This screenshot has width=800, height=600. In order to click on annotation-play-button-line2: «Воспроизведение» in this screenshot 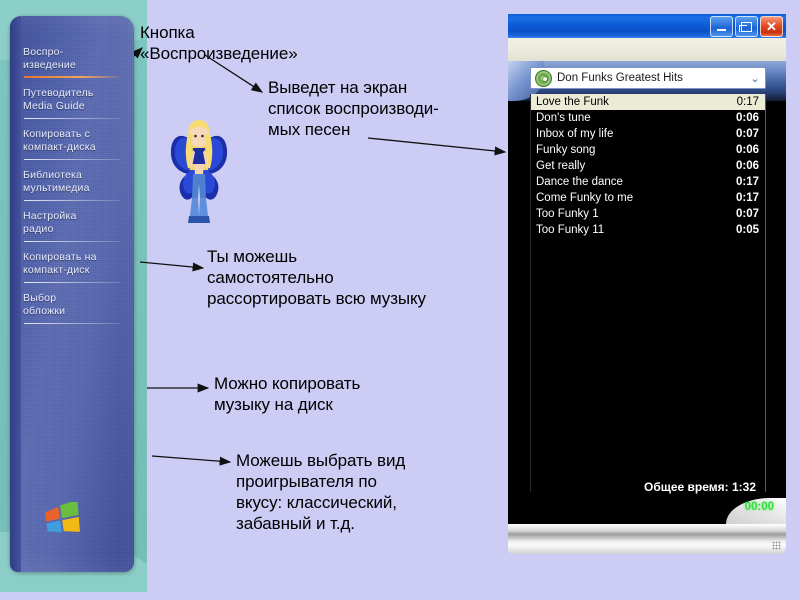, I will do `click(219, 53)`.